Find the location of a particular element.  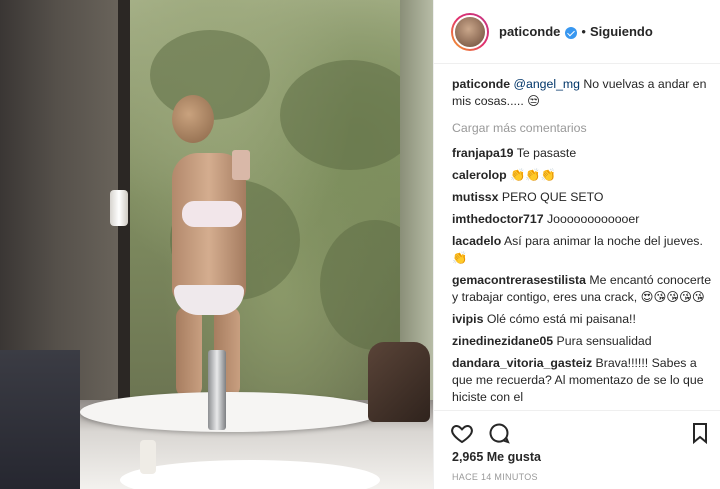

caption-mention: @angel_mg is located at coordinates (547, 84).